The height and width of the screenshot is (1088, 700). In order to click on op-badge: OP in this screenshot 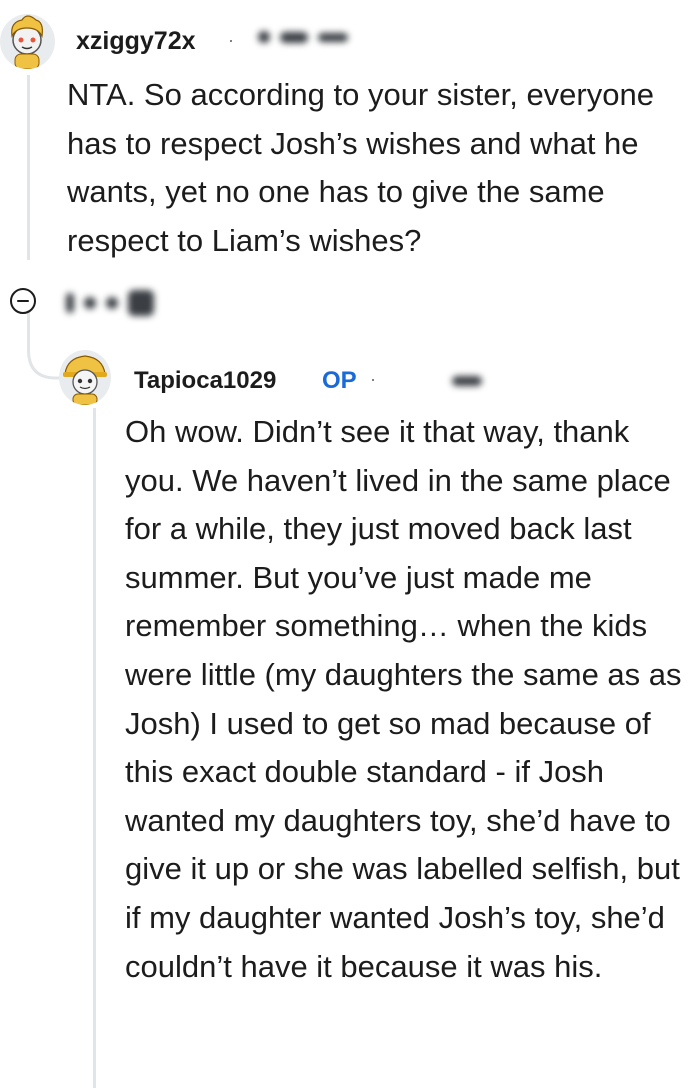, I will do `click(339, 380)`.